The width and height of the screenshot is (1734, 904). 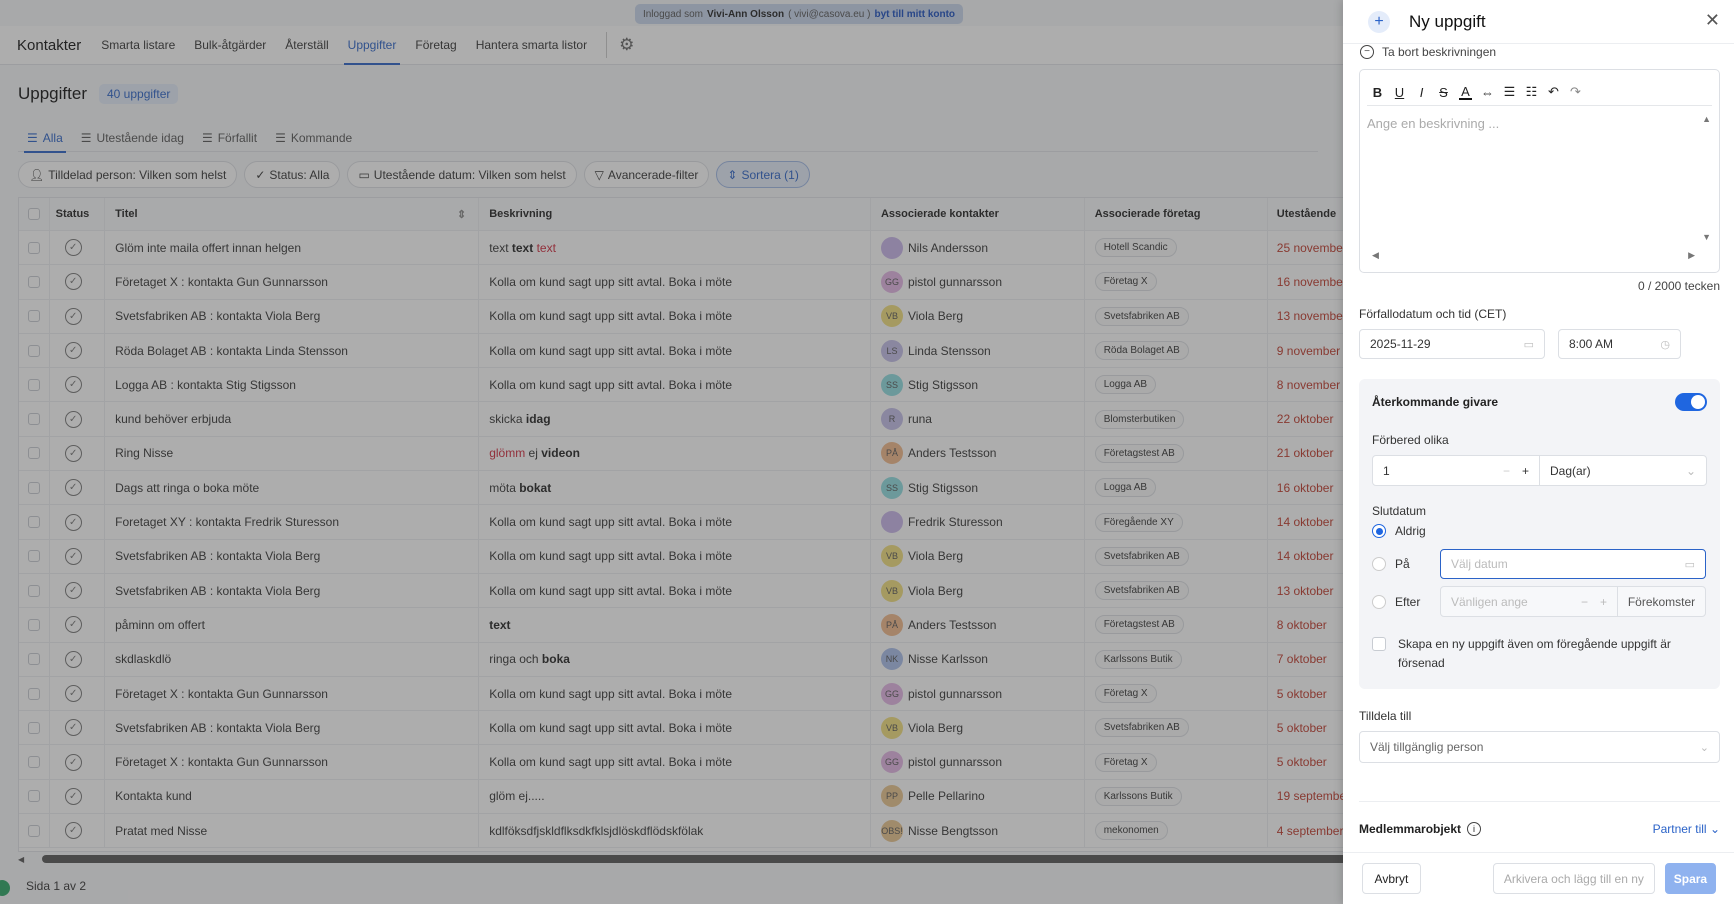 I want to click on end-after-radio: Efter, so click(x=1406, y=602).